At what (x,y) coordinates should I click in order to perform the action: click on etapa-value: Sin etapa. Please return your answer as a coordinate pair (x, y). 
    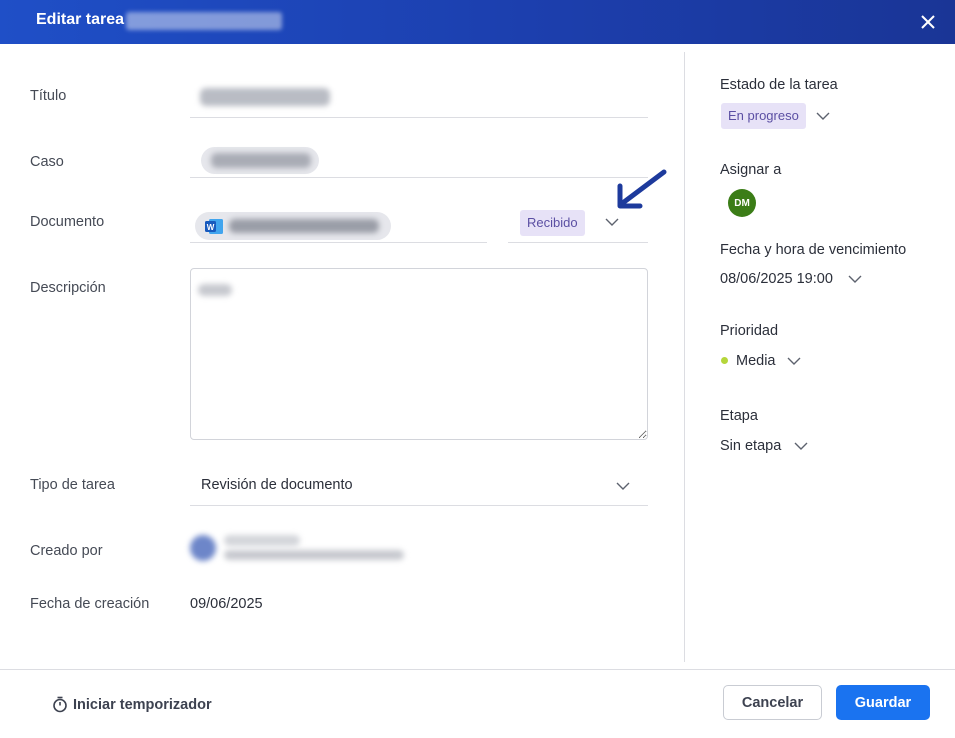
    Looking at the image, I should click on (750, 446).